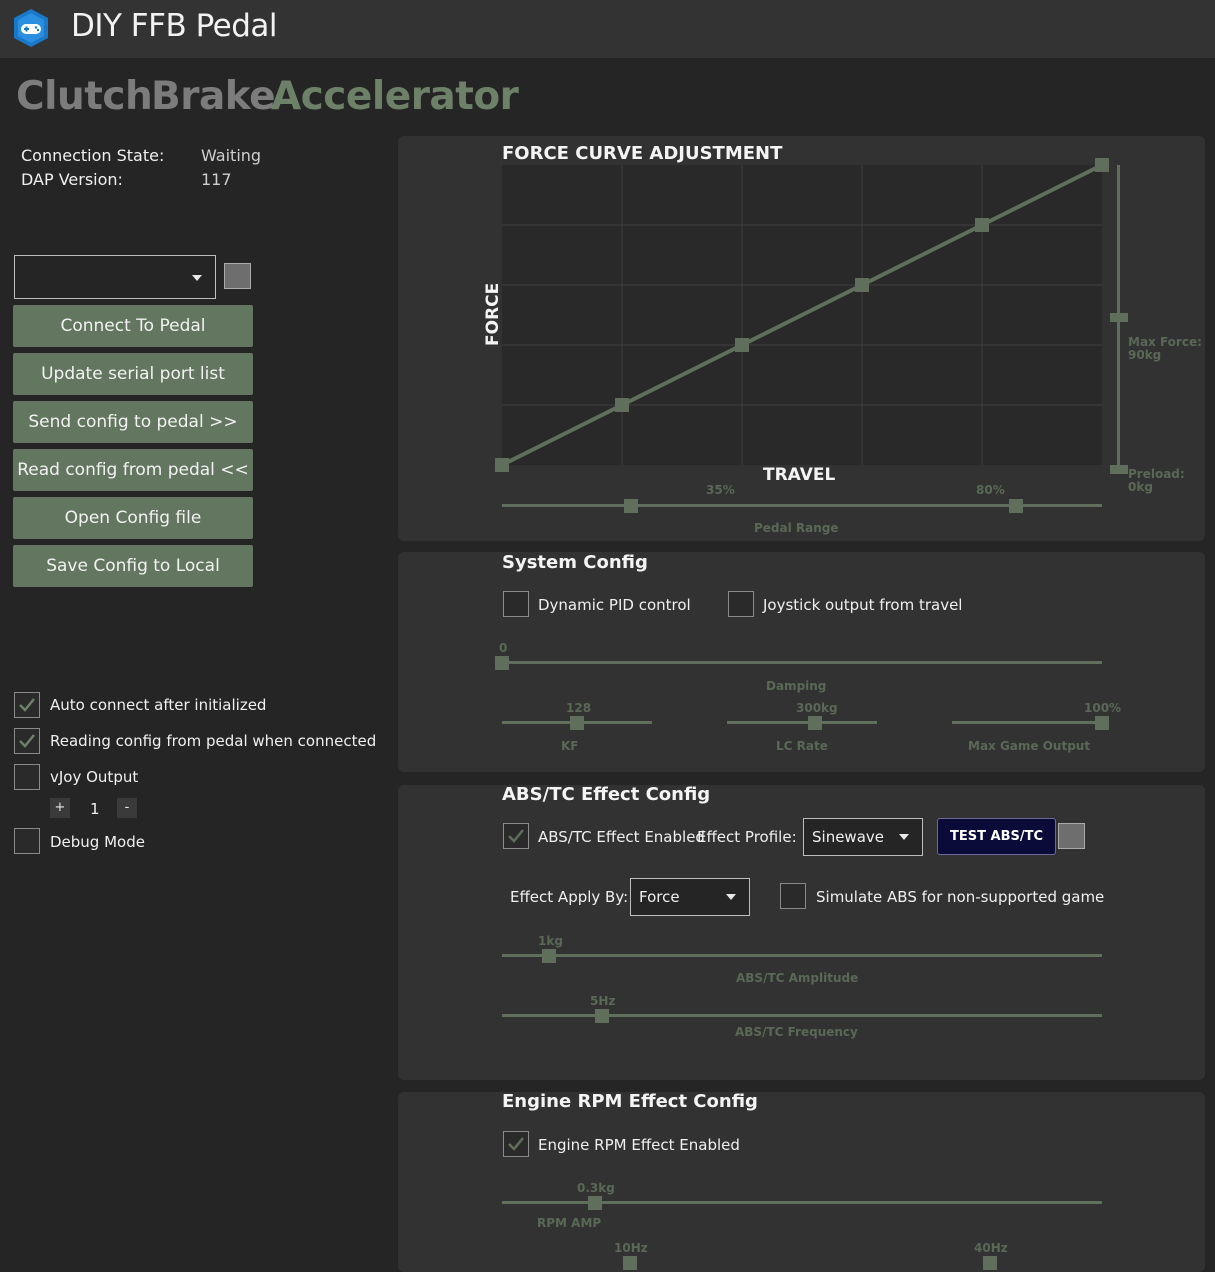 This screenshot has height=1272, width=1215. What do you see at coordinates (802, 315) in the screenshot?
I see `force-curve-chart` at bounding box center [802, 315].